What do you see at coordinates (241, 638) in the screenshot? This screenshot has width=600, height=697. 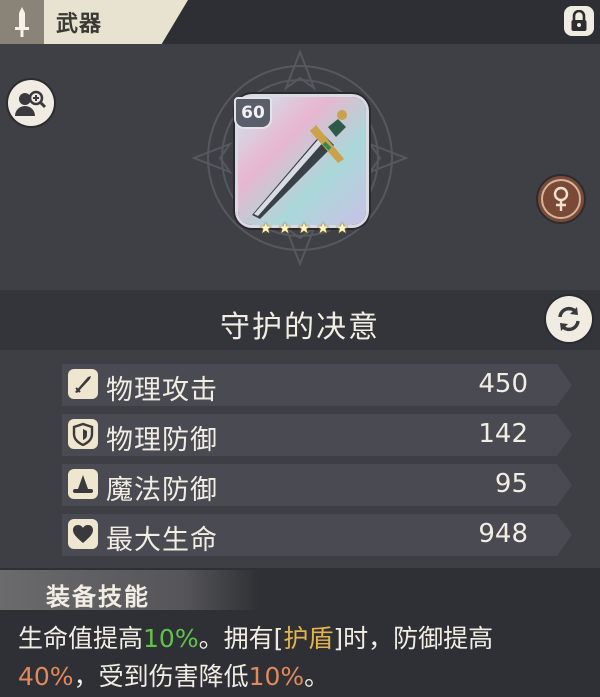 I see `skill-text: 。拥有[` at bounding box center [241, 638].